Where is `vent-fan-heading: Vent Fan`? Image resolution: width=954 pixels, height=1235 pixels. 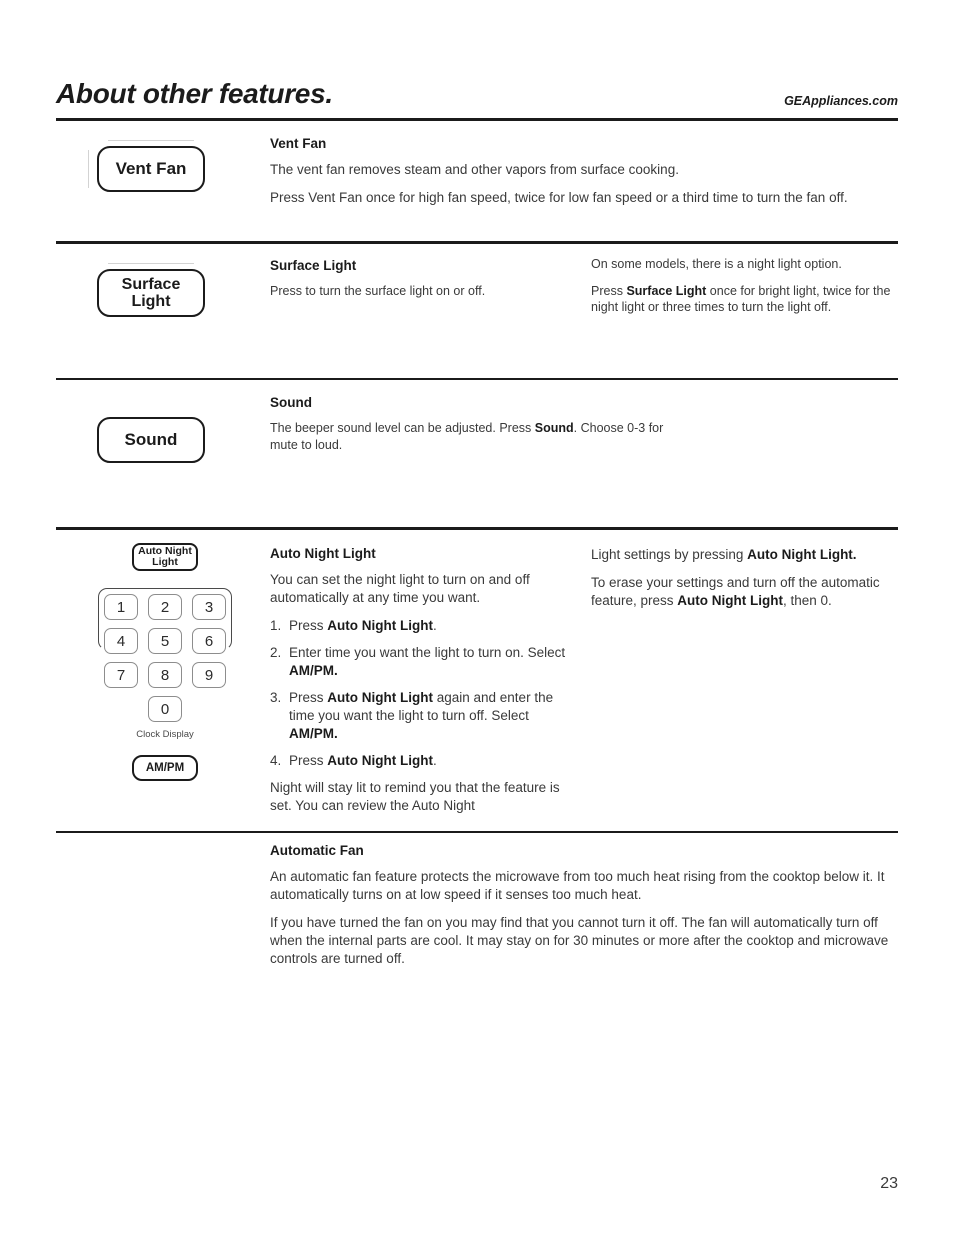
vent-fan-heading: Vent Fan is located at coordinates (298, 143).